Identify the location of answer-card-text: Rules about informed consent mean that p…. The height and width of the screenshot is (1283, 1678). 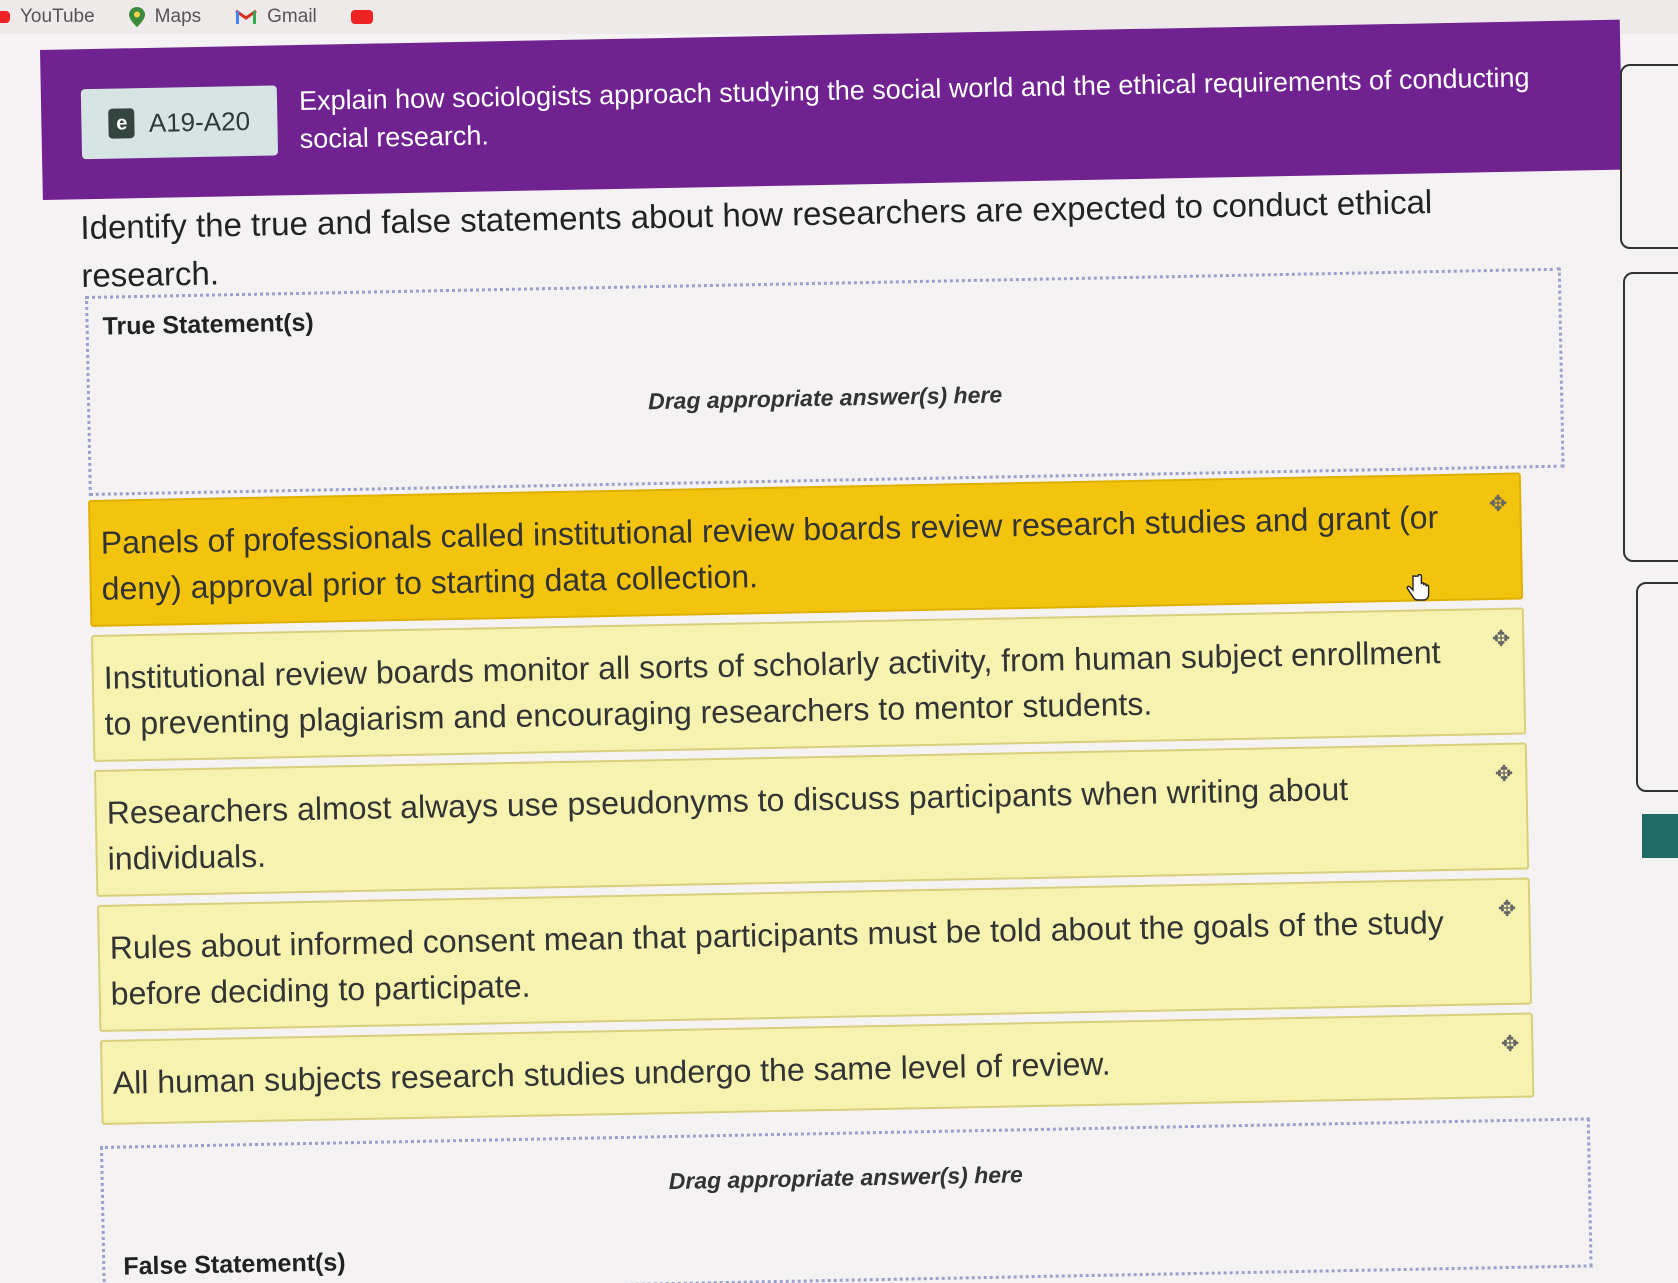
(777, 958).